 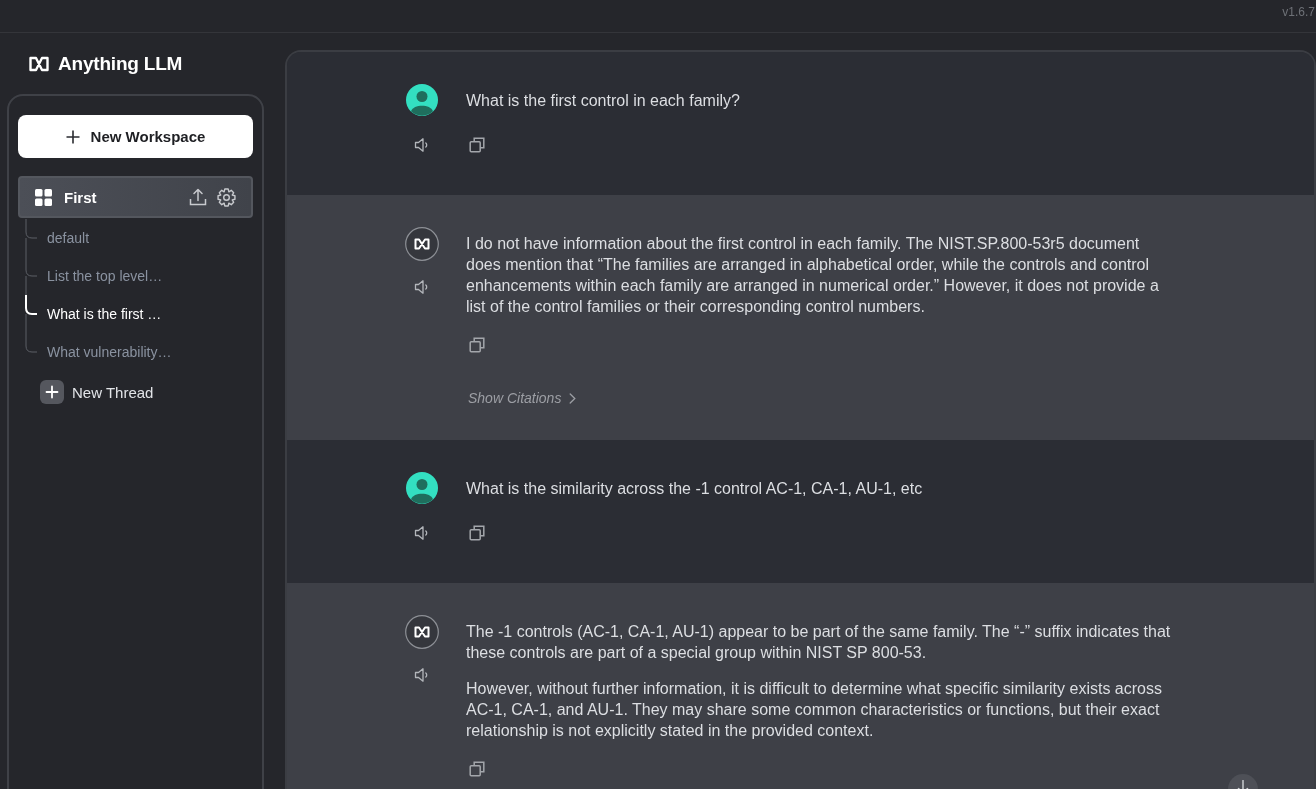 I want to click on message-text: What is the first control in each family?, so click(x=603, y=101).